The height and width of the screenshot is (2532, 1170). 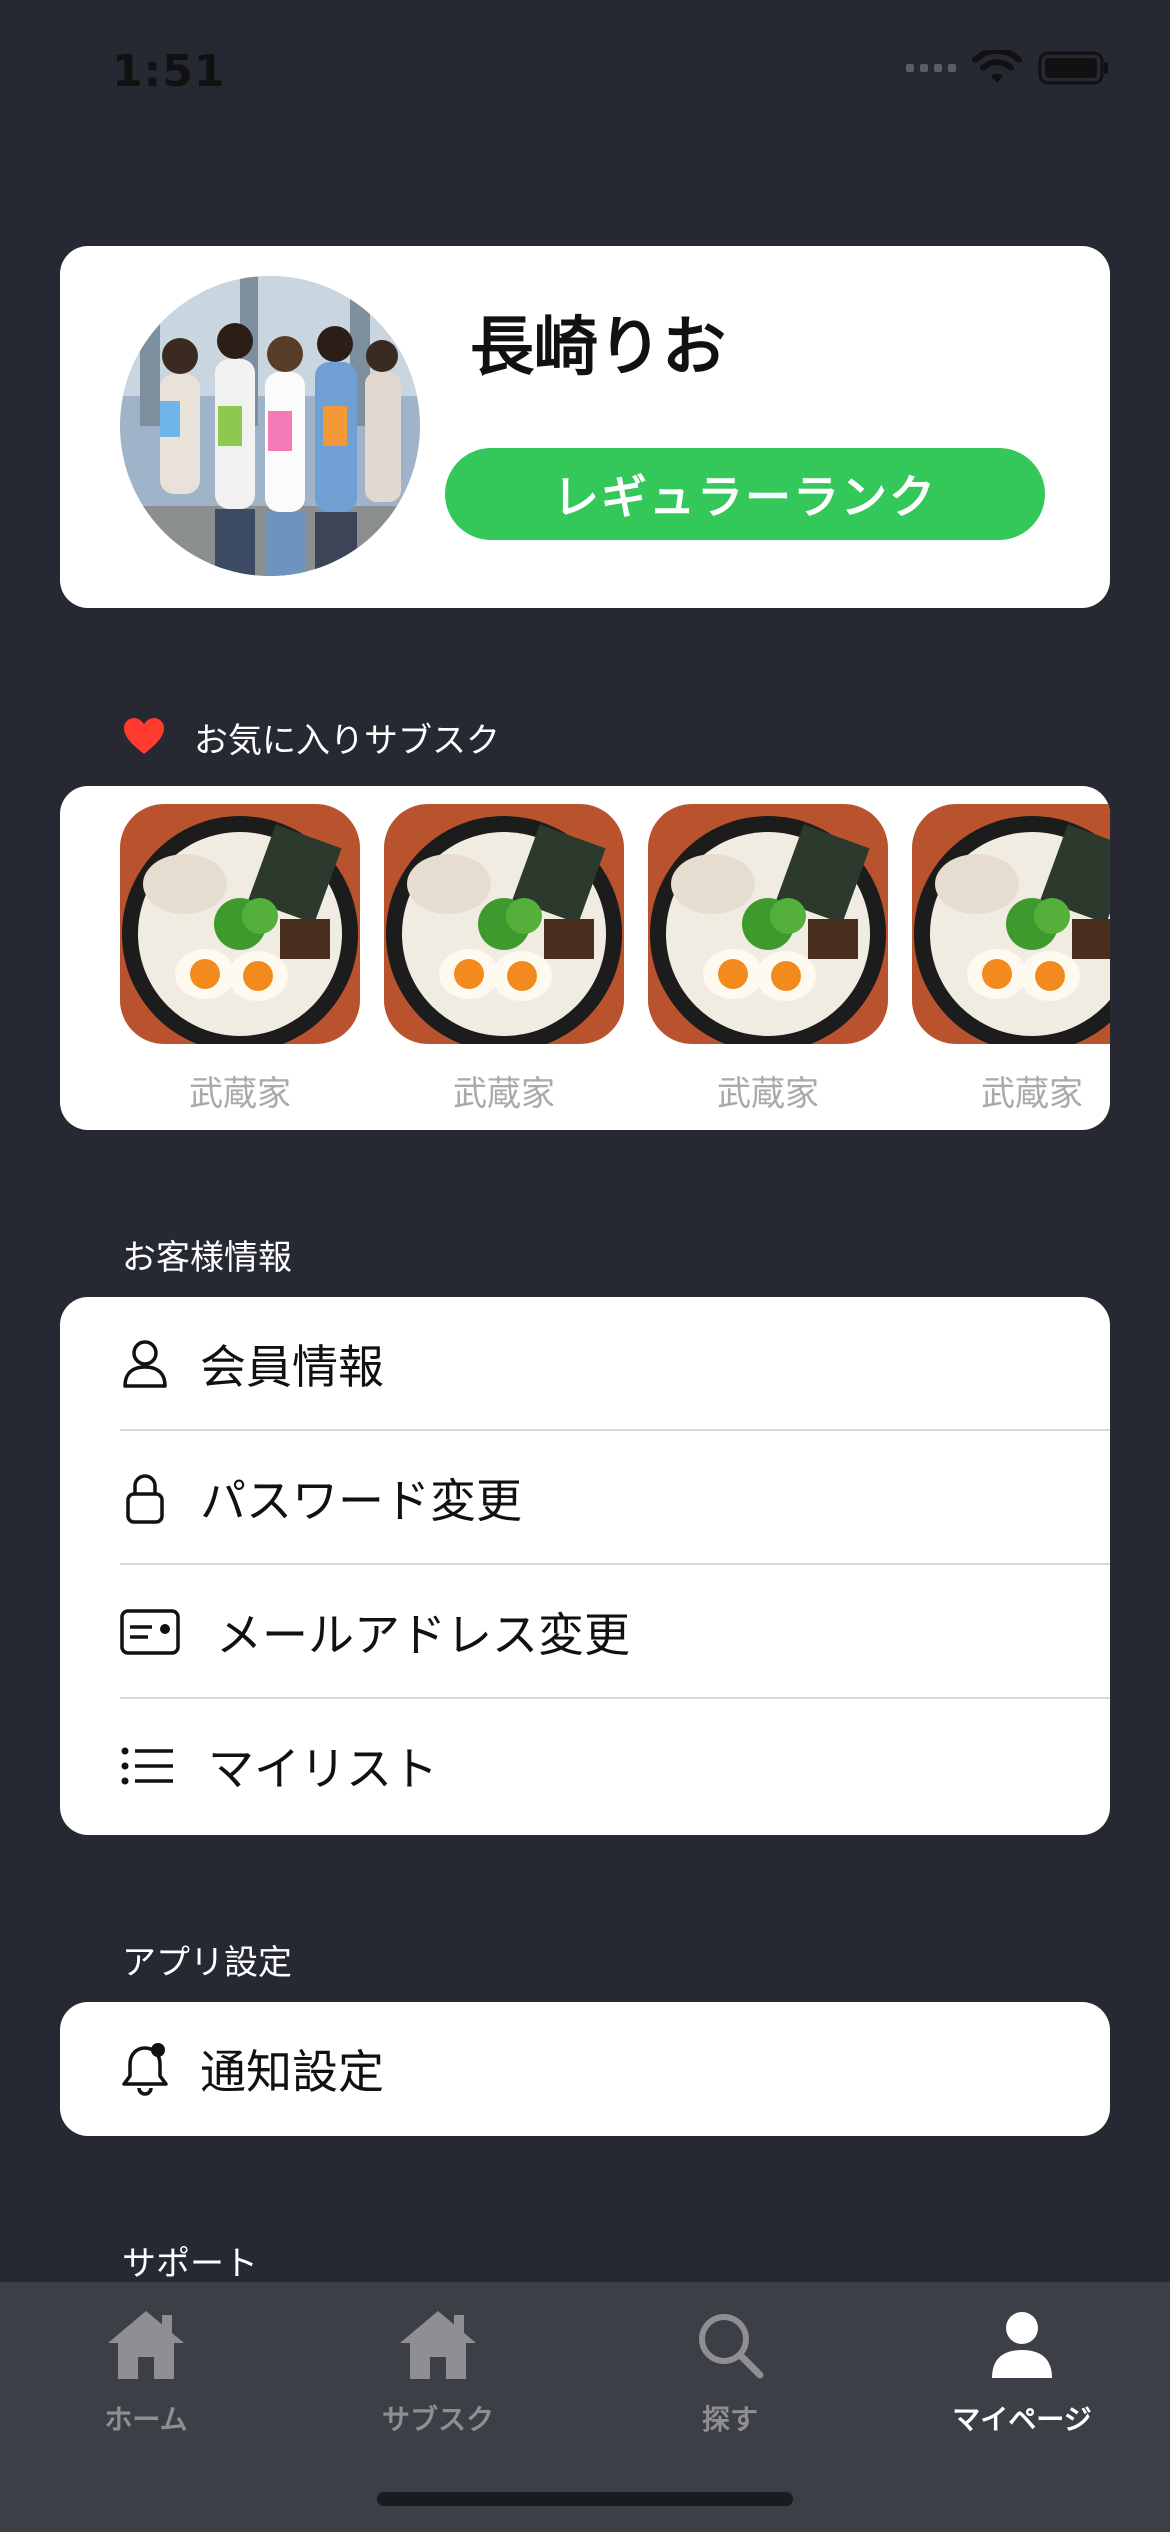 What do you see at coordinates (730, 2345) in the screenshot?
I see `magnifier-icon` at bounding box center [730, 2345].